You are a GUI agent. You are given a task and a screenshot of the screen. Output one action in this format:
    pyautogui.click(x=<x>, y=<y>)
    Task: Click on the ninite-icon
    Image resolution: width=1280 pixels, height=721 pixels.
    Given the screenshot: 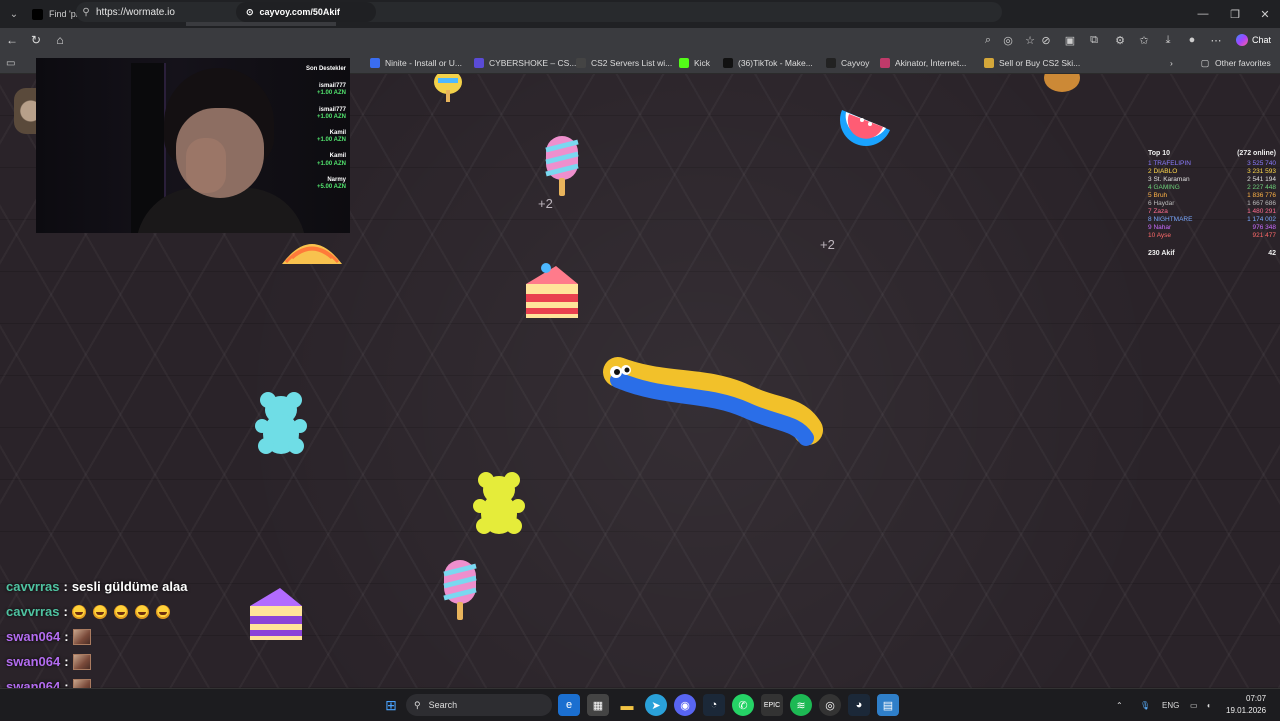 What is the action you would take?
    pyautogui.click(x=375, y=63)
    